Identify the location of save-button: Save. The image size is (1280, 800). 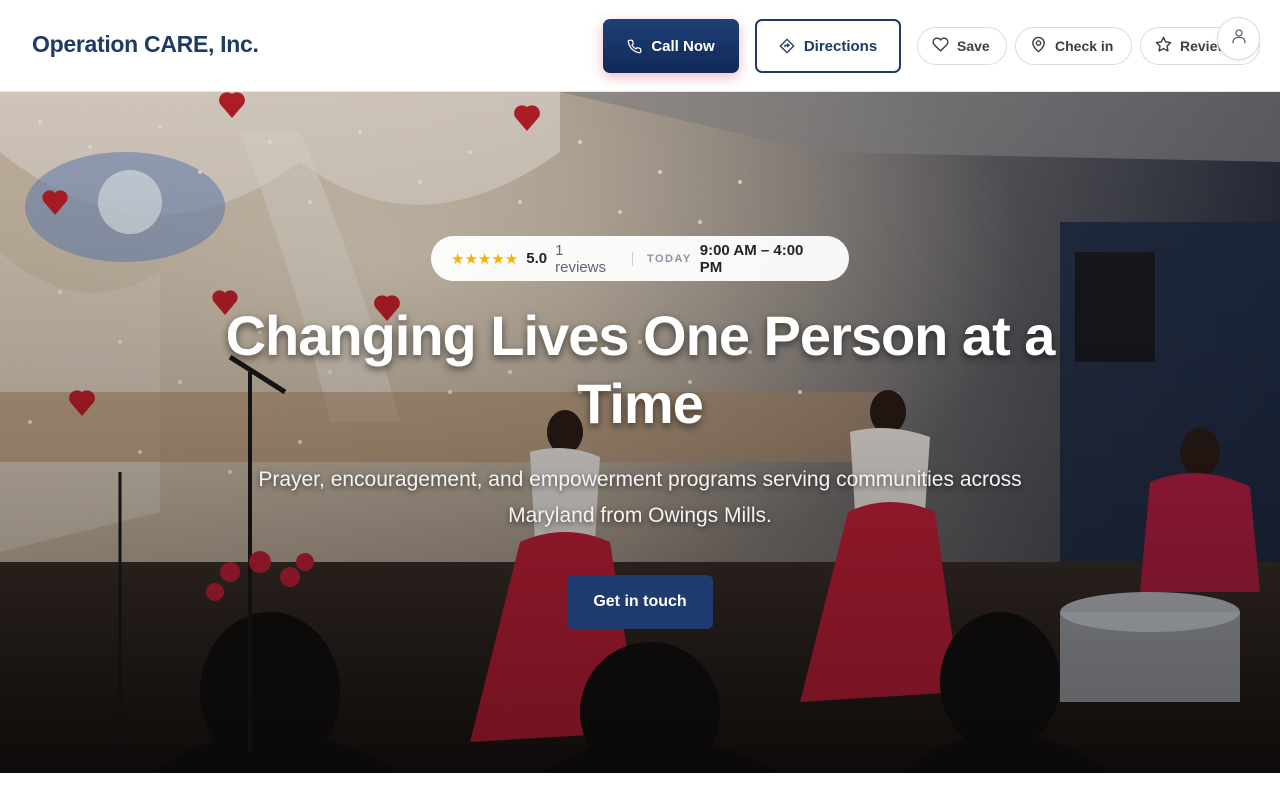
(962, 46).